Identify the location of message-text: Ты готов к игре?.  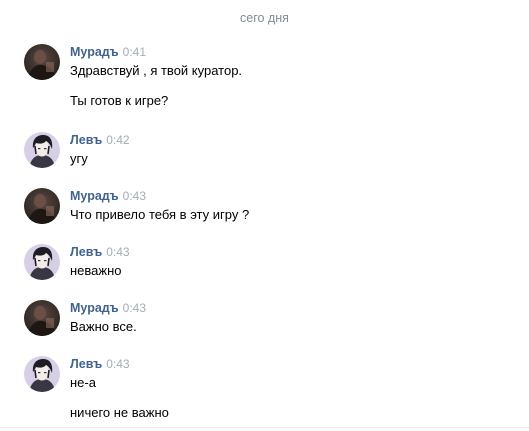
(119, 100).